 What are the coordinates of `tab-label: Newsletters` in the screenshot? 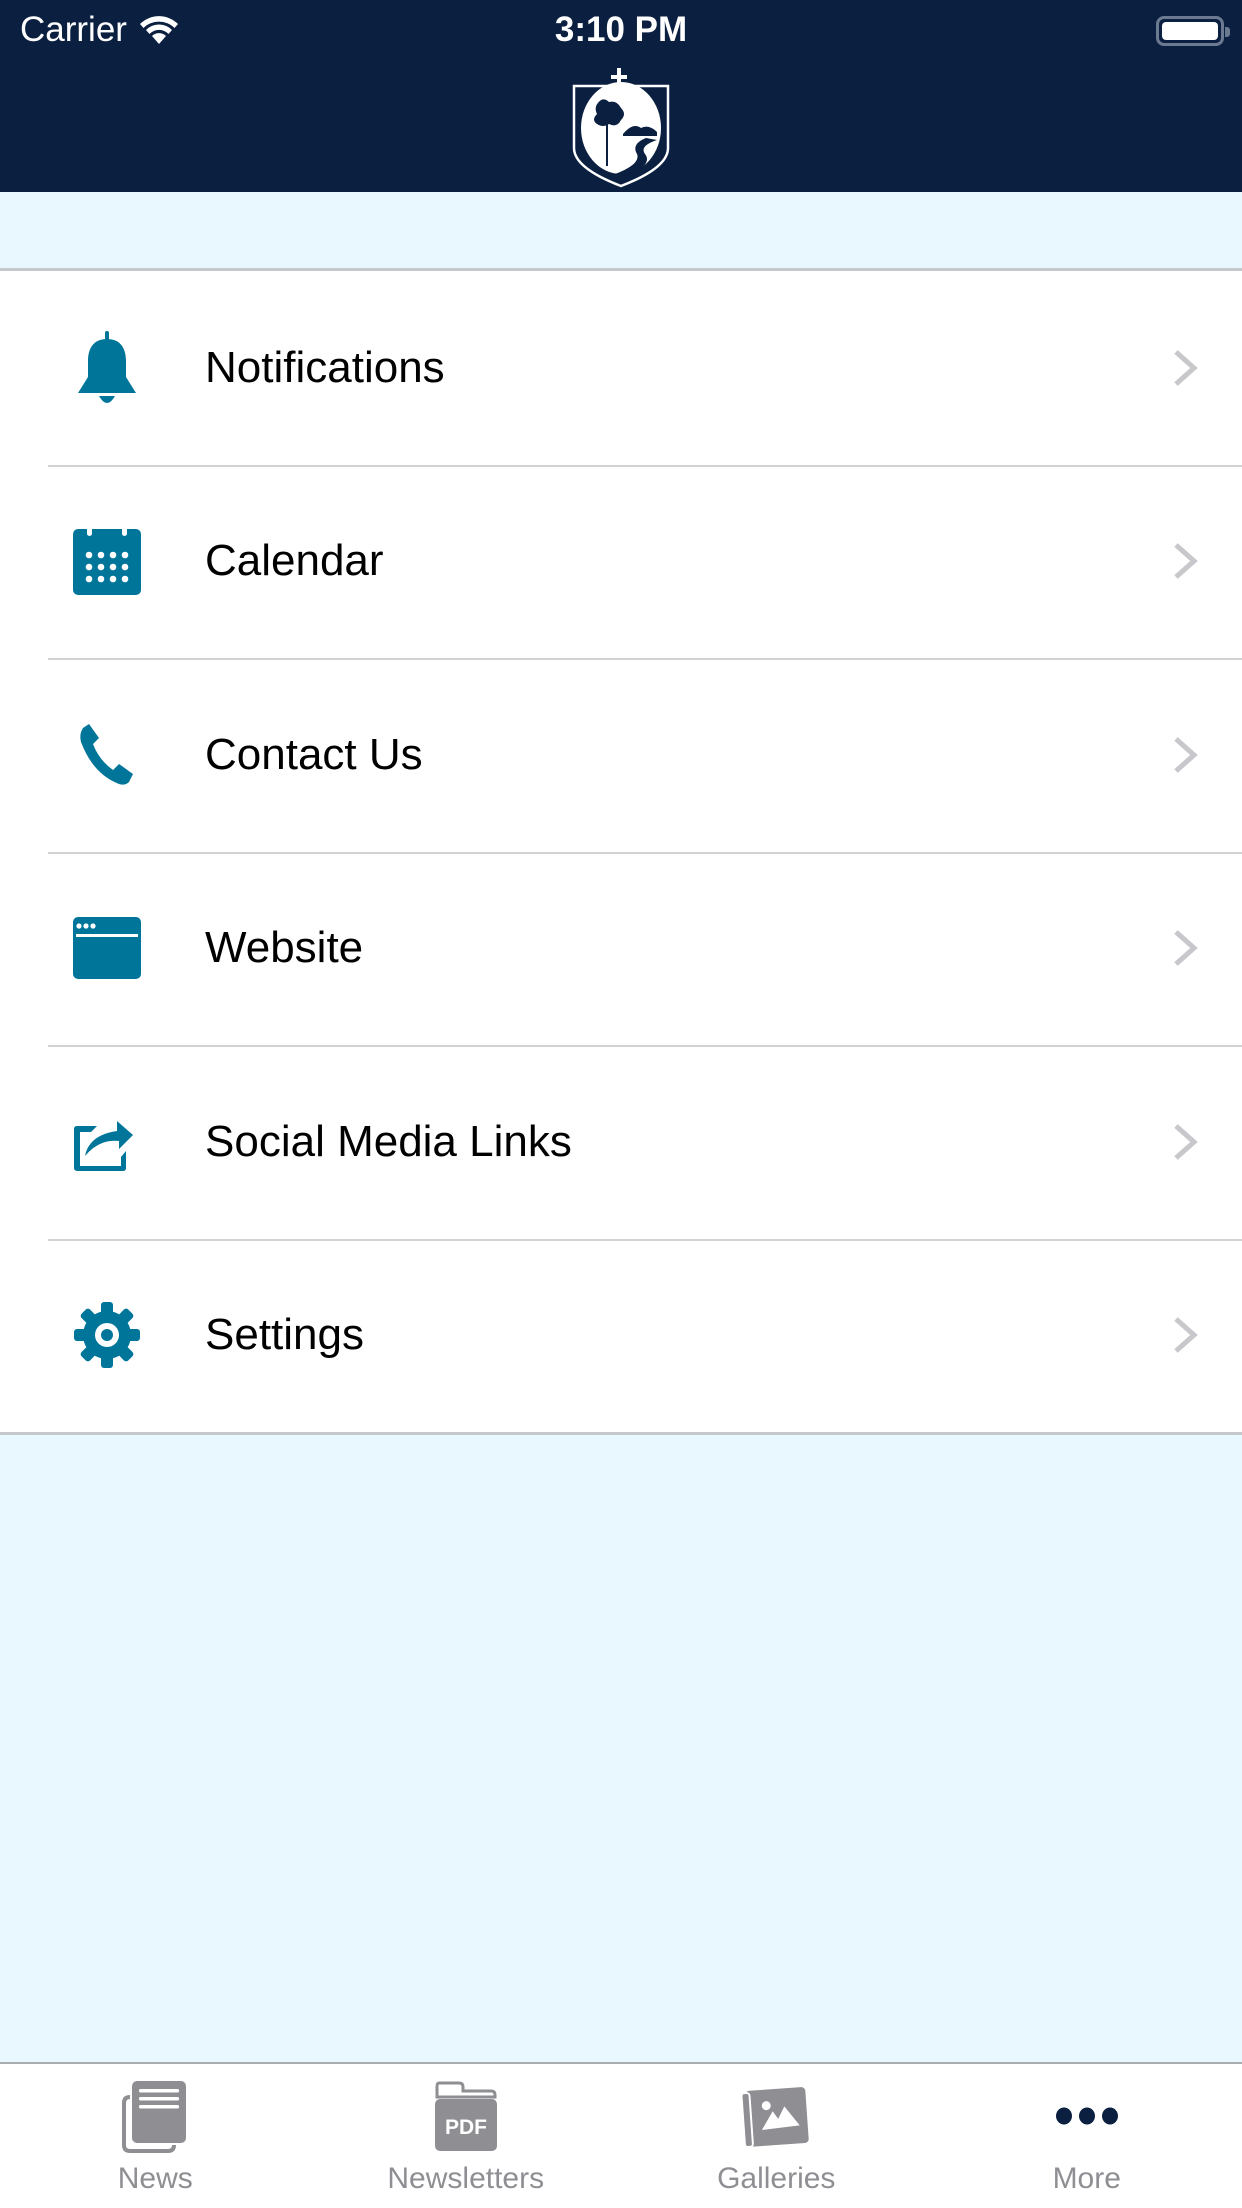 It's located at (466, 2178).